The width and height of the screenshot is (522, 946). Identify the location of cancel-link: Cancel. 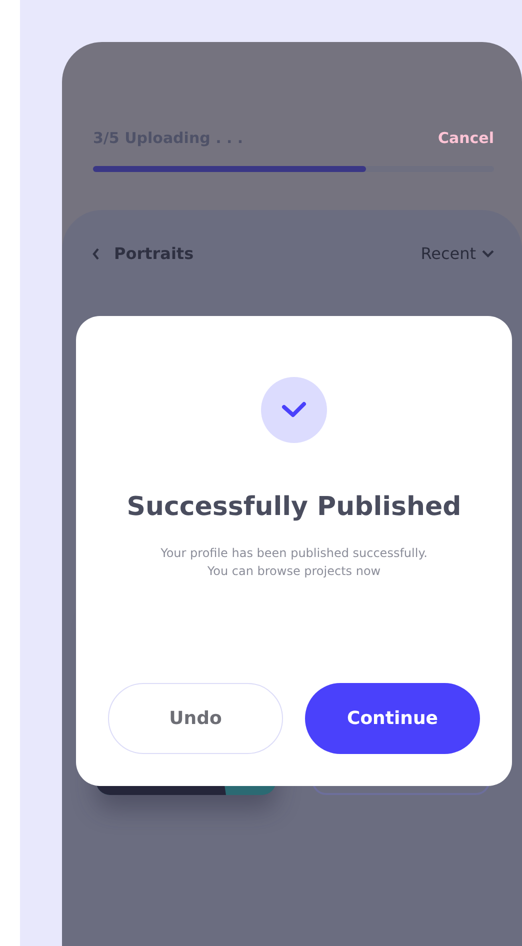
(466, 138).